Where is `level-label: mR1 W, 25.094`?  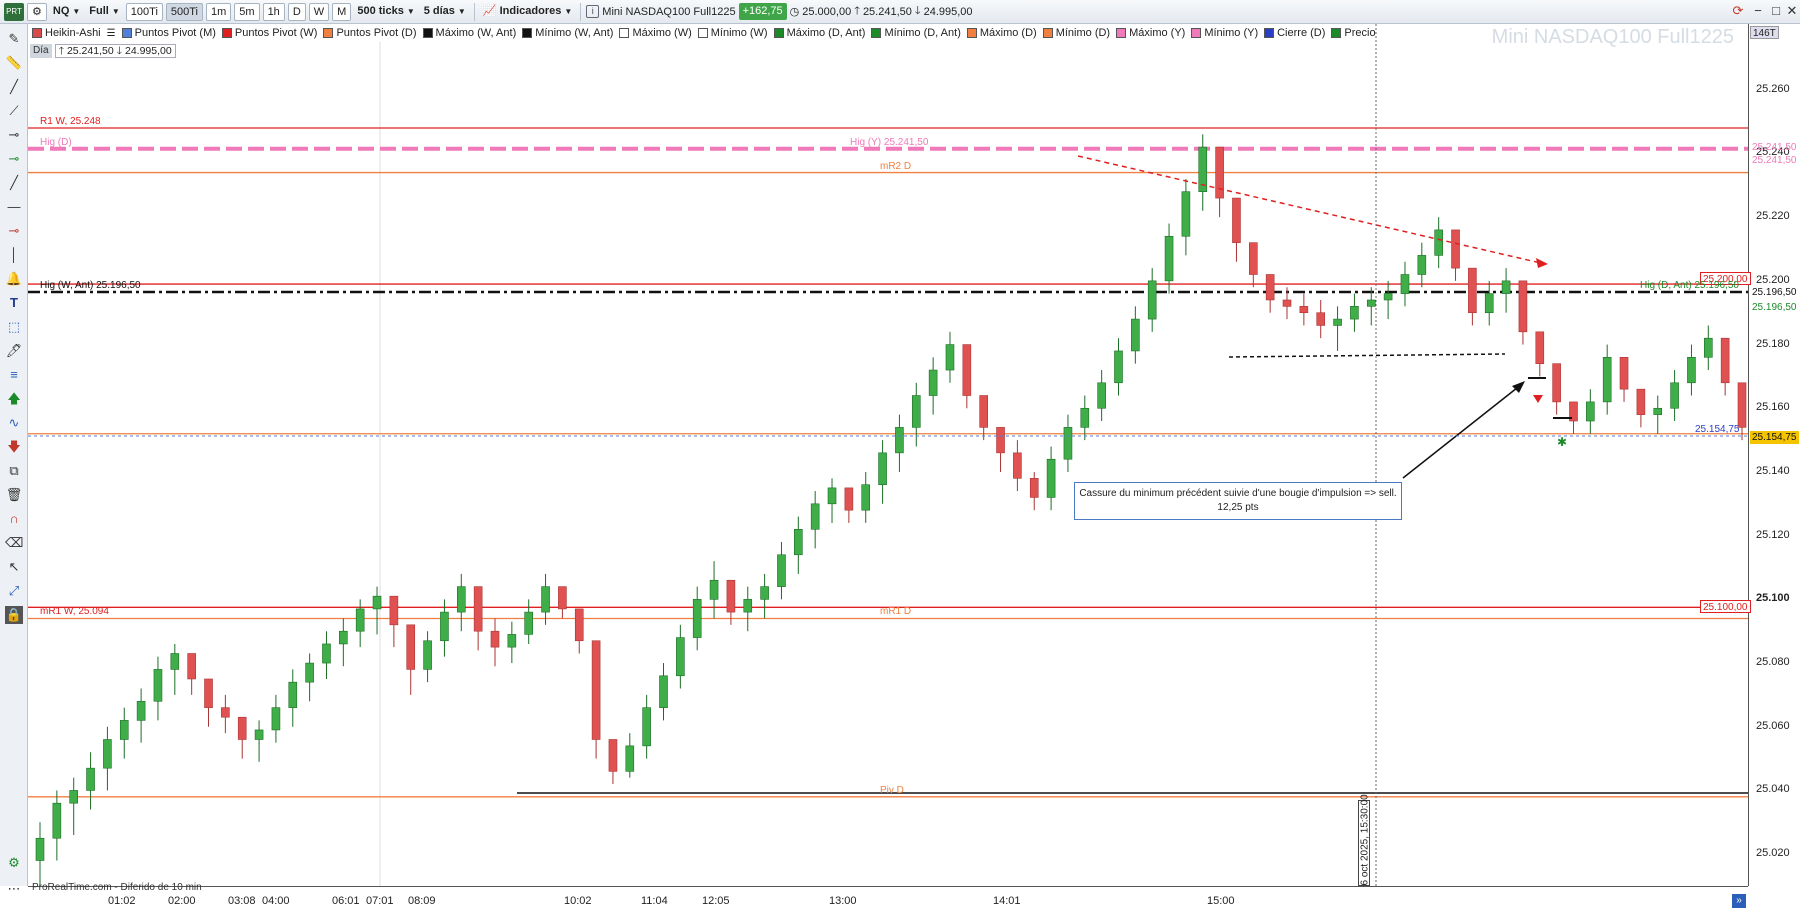
level-label: mR1 W, 25.094 is located at coordinates (74, 612).